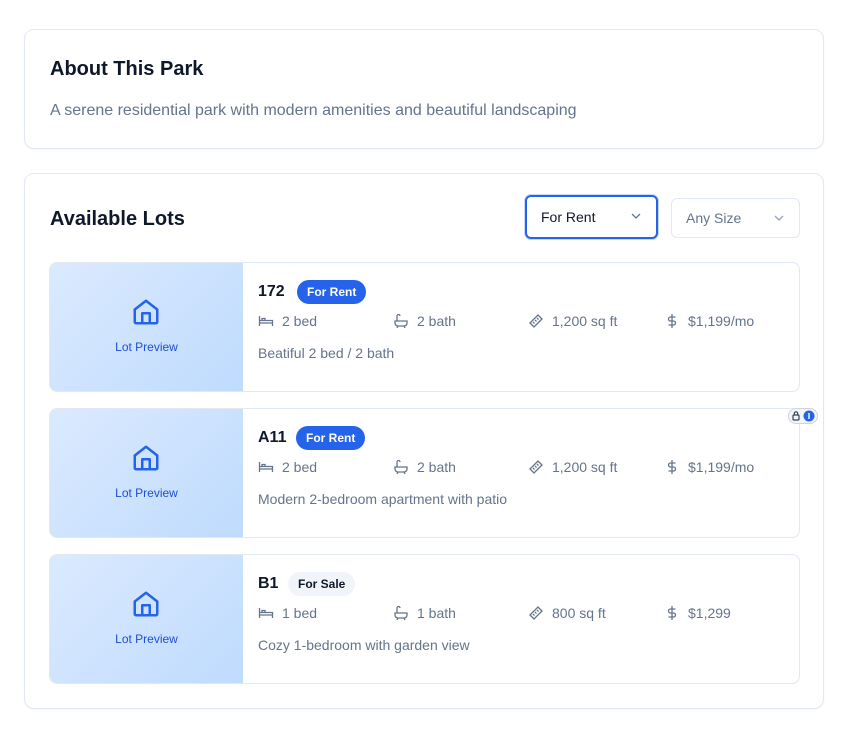 Image resolution: width=842 pixels, height=729 pixels. I want to click on lot-description: Beatiful 2 bed / 2 bath, so click(326, 353).